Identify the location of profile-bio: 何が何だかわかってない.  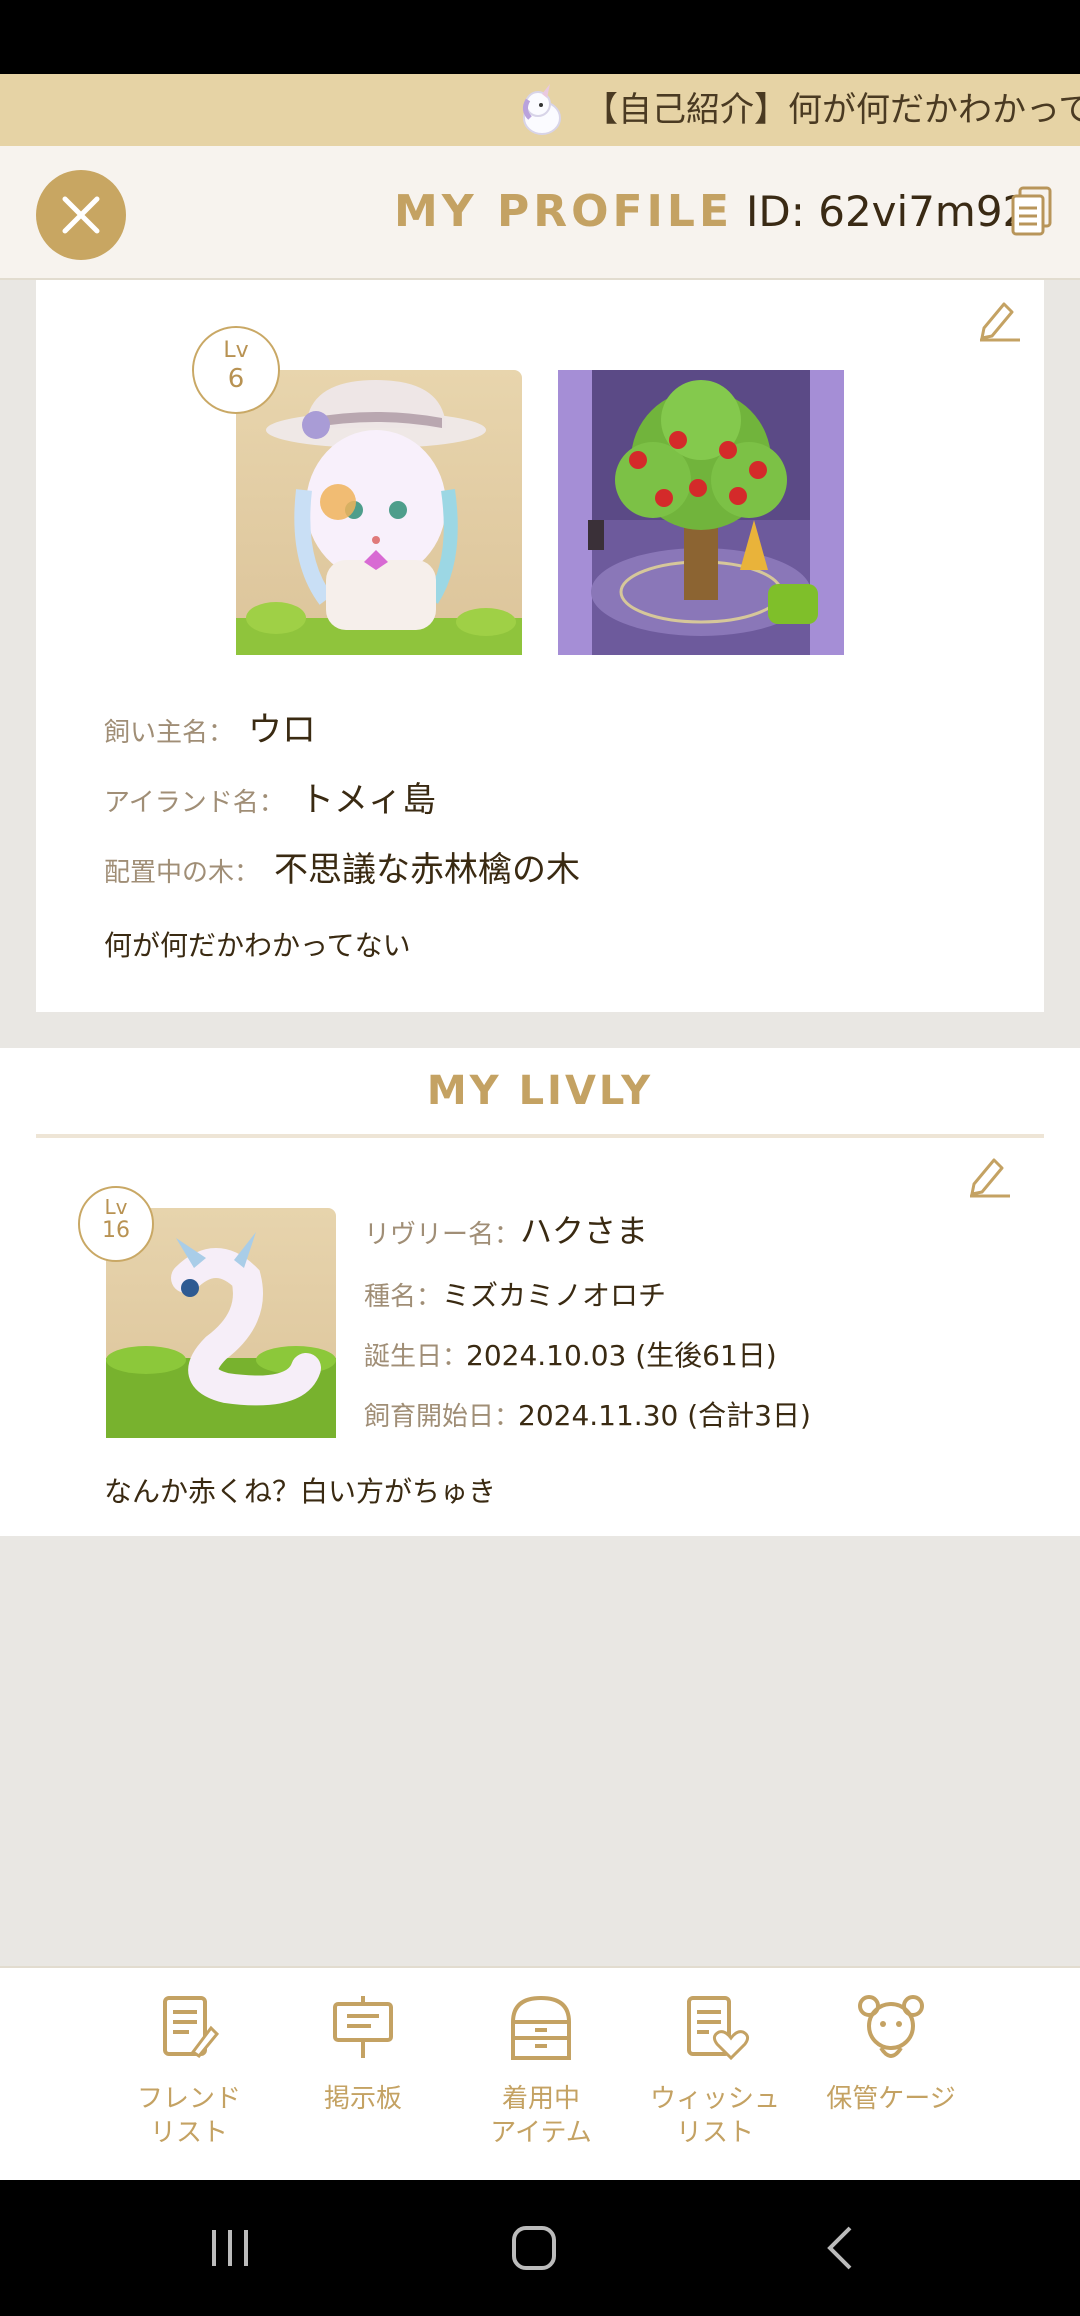
(257, 945).